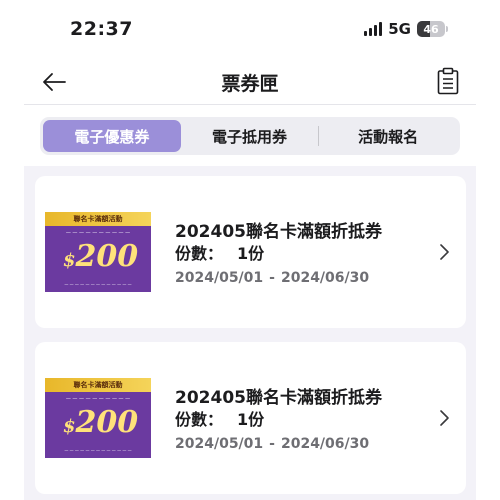  I want to click on tab-label: 電子抵用券, so click(250, 136).